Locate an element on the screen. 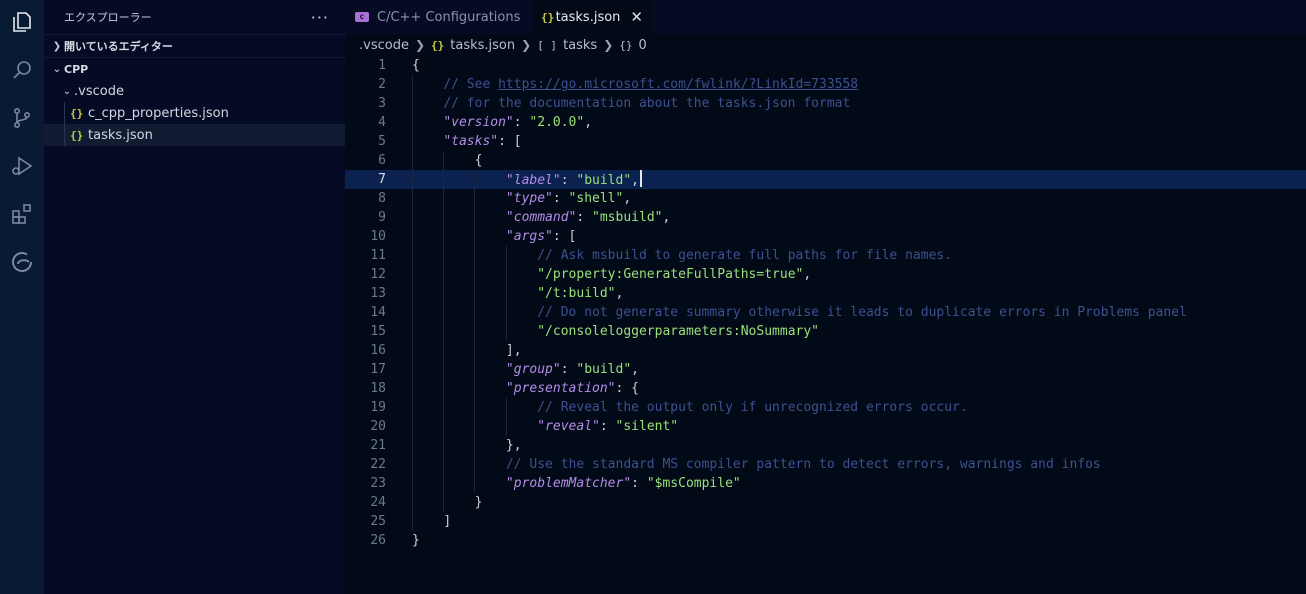 This screenshot has height=594, width=1306. extensions-icon is located at coordinates (22, 214).